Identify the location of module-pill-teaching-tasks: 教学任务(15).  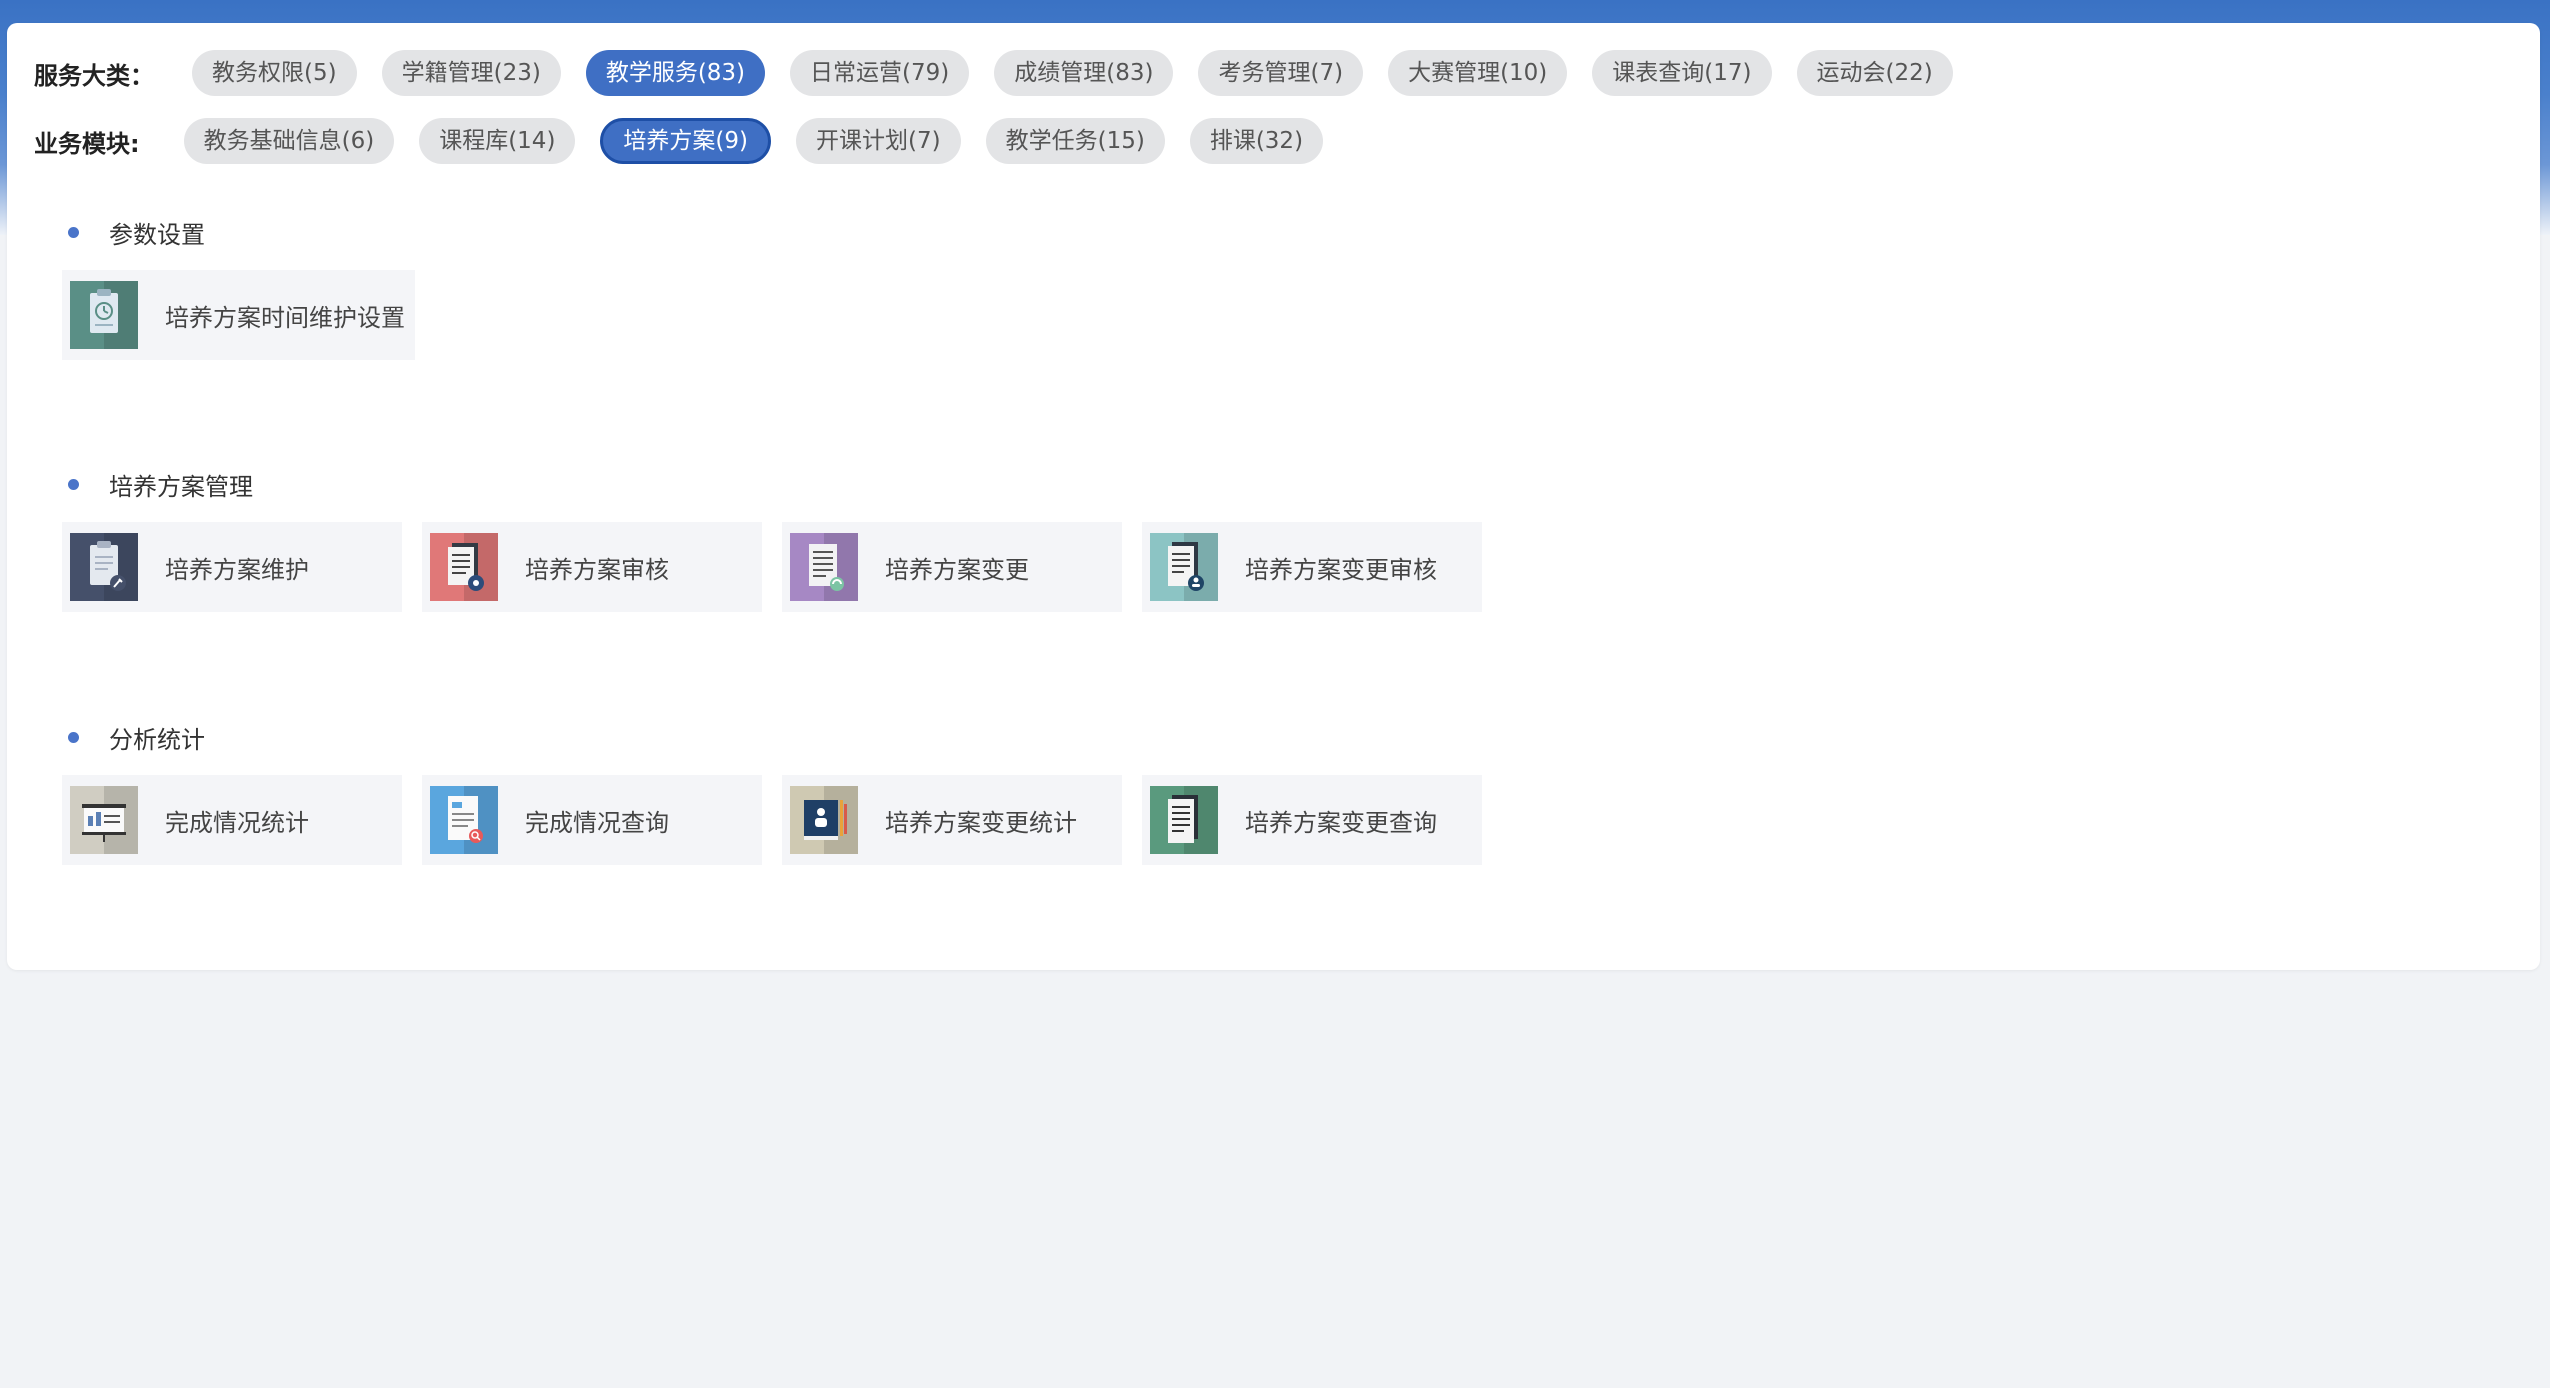
(1075, 141).